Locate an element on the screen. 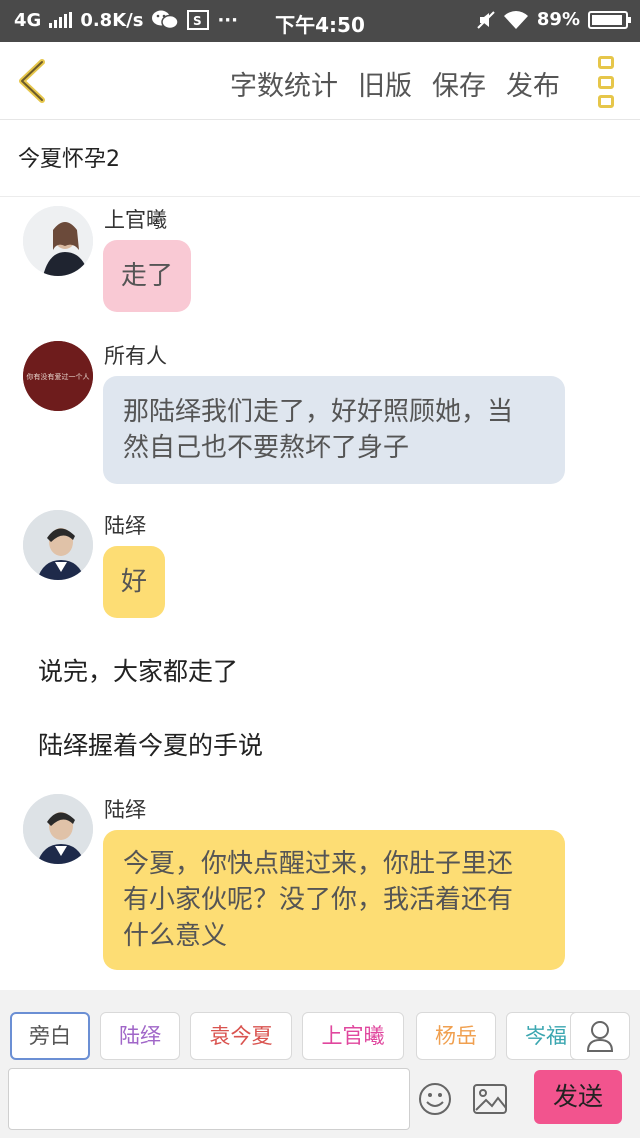  status-right: 89% is located at coordinates (554, 19).